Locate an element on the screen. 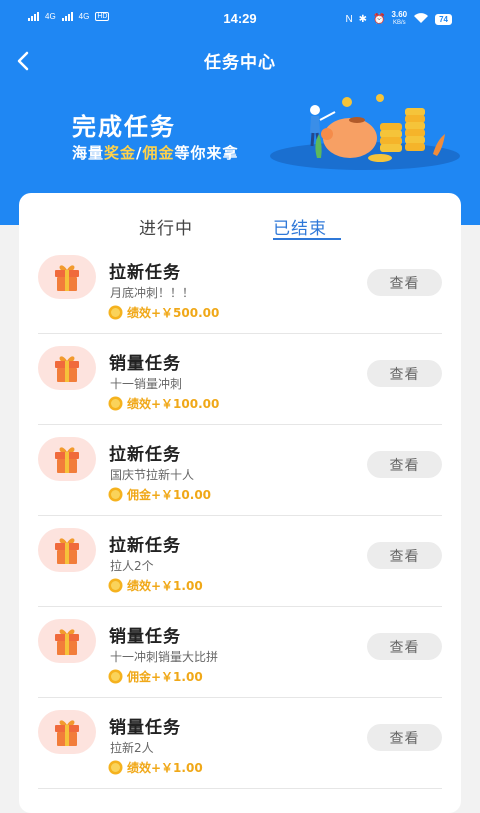 This screenshot has width=480, height=813. task-row: 销量任务 十一冲刺销量大比拼 佣金+￥1.00 查看 is located at coordinates (240, 652).